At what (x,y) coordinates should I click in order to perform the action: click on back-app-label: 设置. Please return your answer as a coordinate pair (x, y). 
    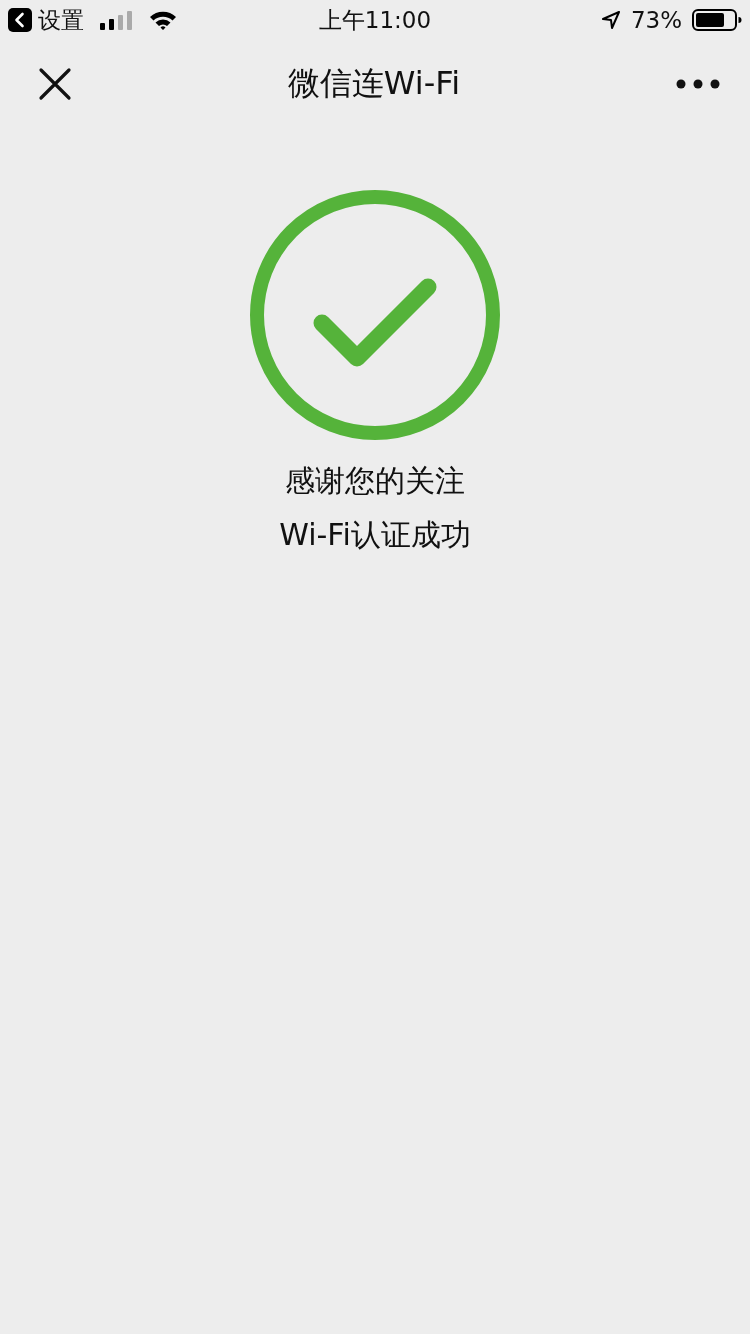
    Looking at the image, I should click on (61, 20).